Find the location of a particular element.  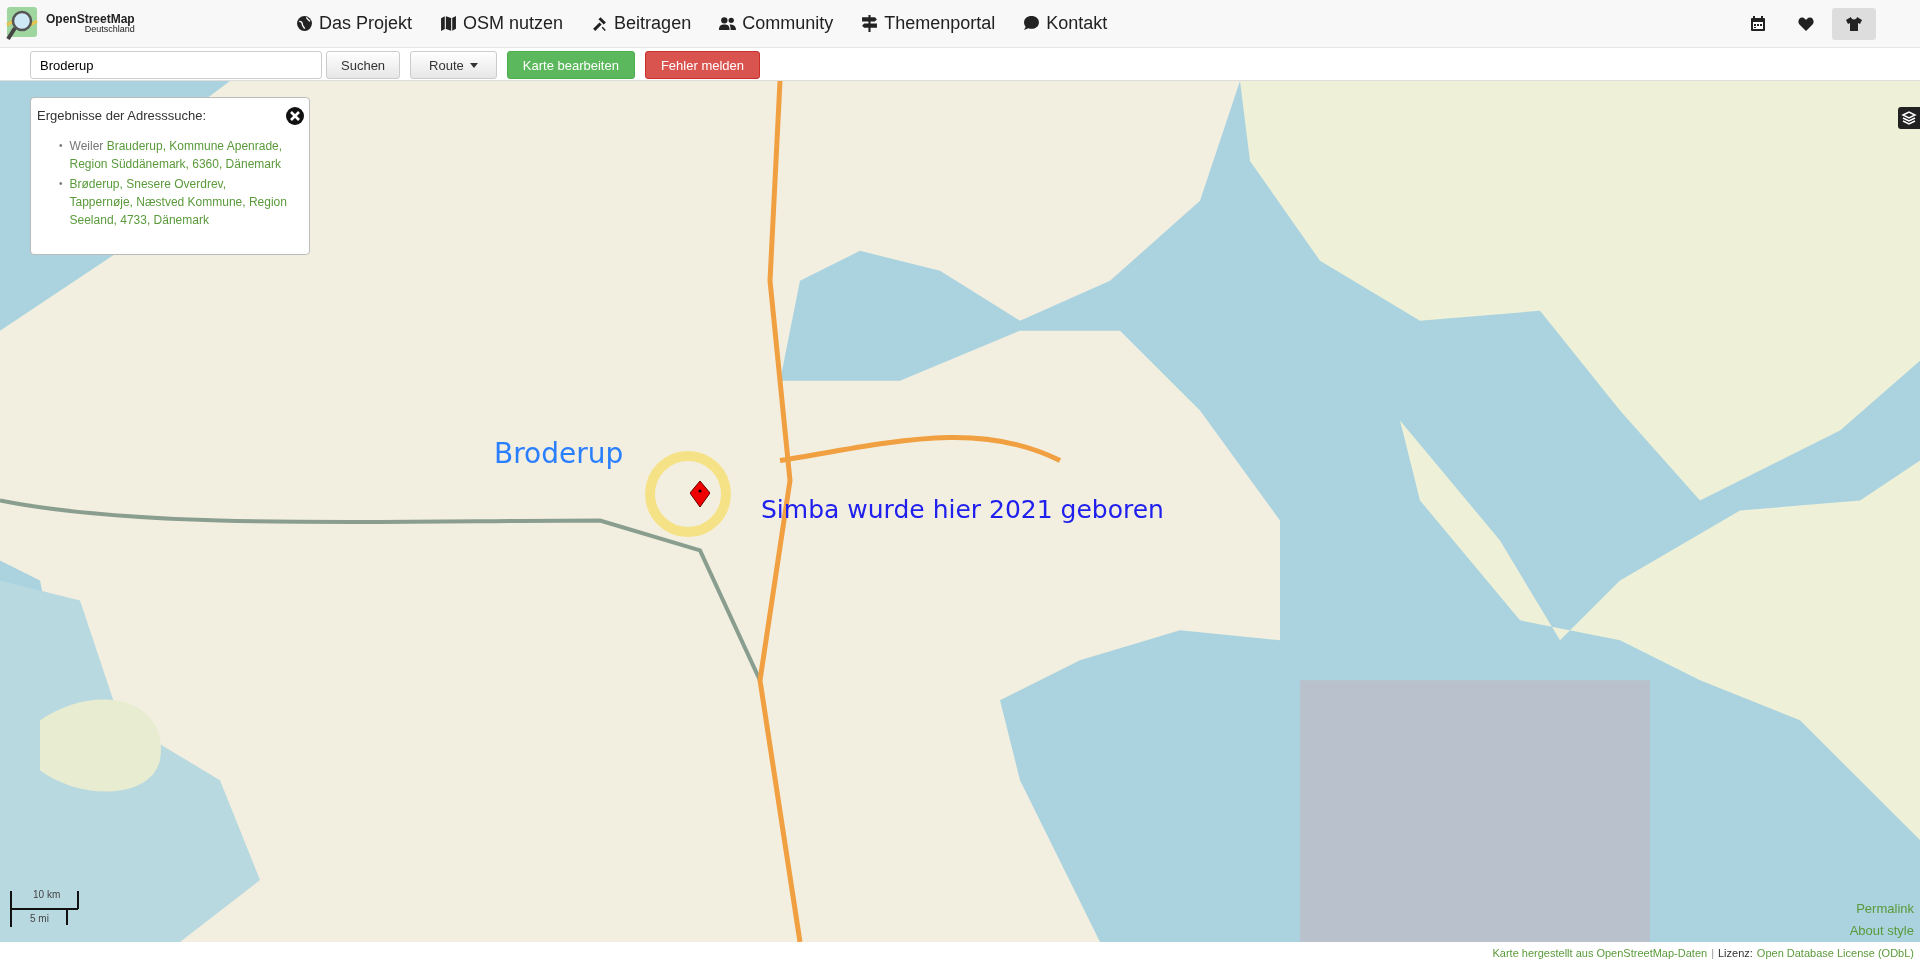

tools-icon is located at coordinates (600, 23).